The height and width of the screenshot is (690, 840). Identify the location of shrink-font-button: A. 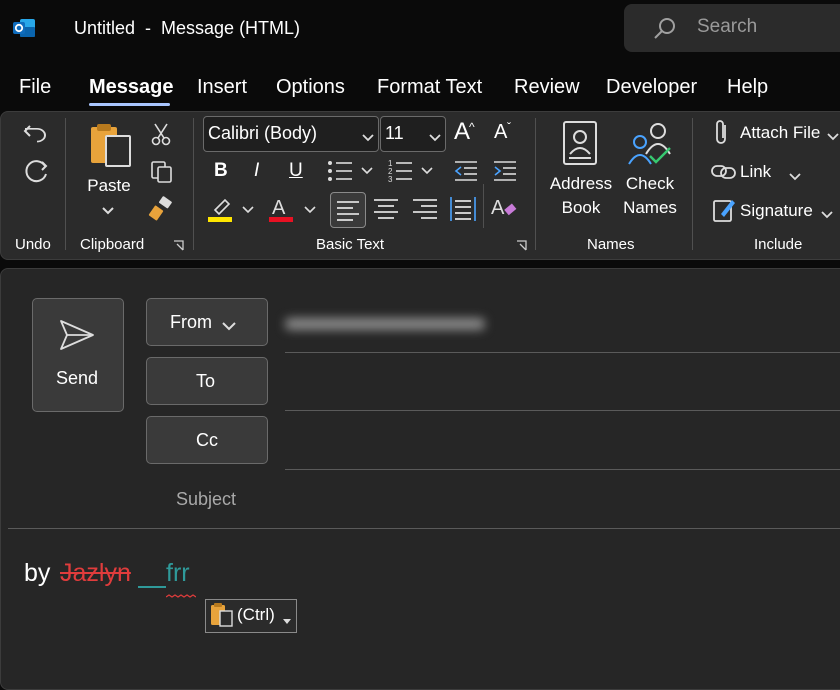
(500, 132).